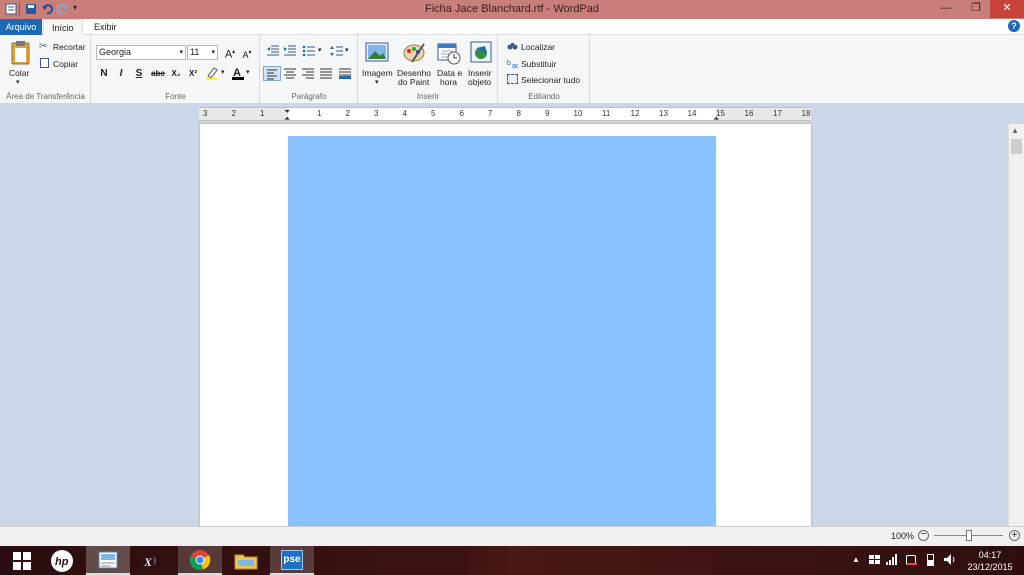 Image resolution: width=1024 pixels, height=575 pixels. Describe the element at coordinates (663, 113) in the screenshot. I see `ruler-label: 13` at that location.